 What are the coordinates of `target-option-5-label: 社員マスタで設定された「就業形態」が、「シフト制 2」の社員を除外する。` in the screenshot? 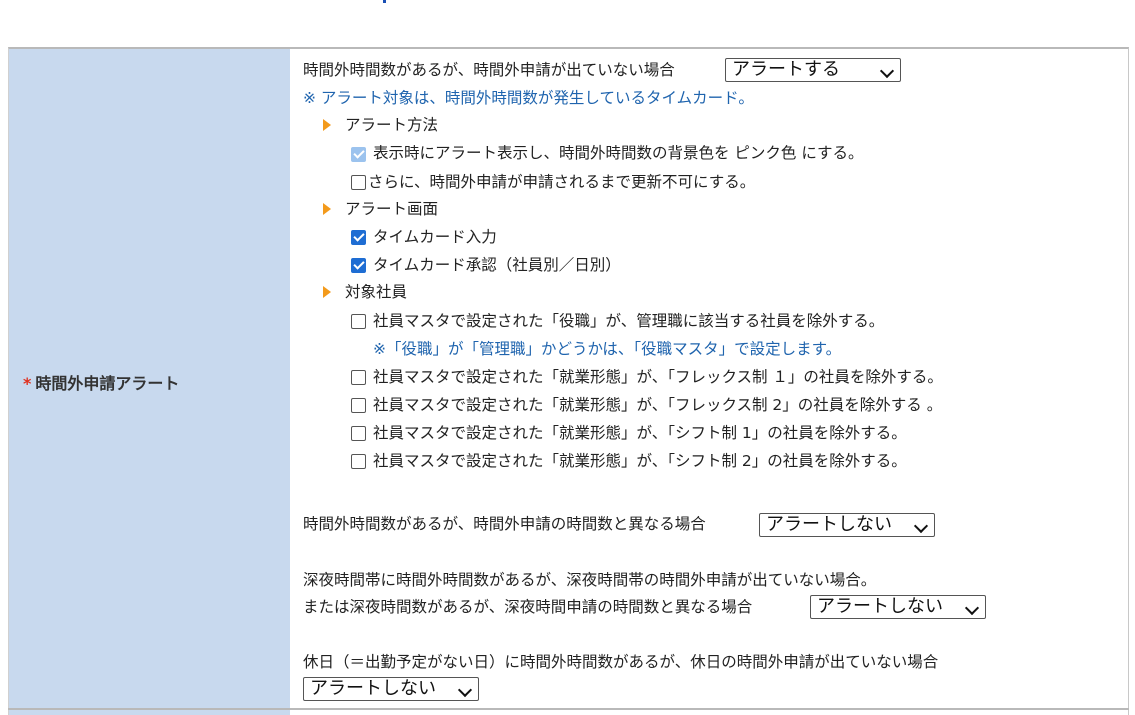 It's located at (640, 461).